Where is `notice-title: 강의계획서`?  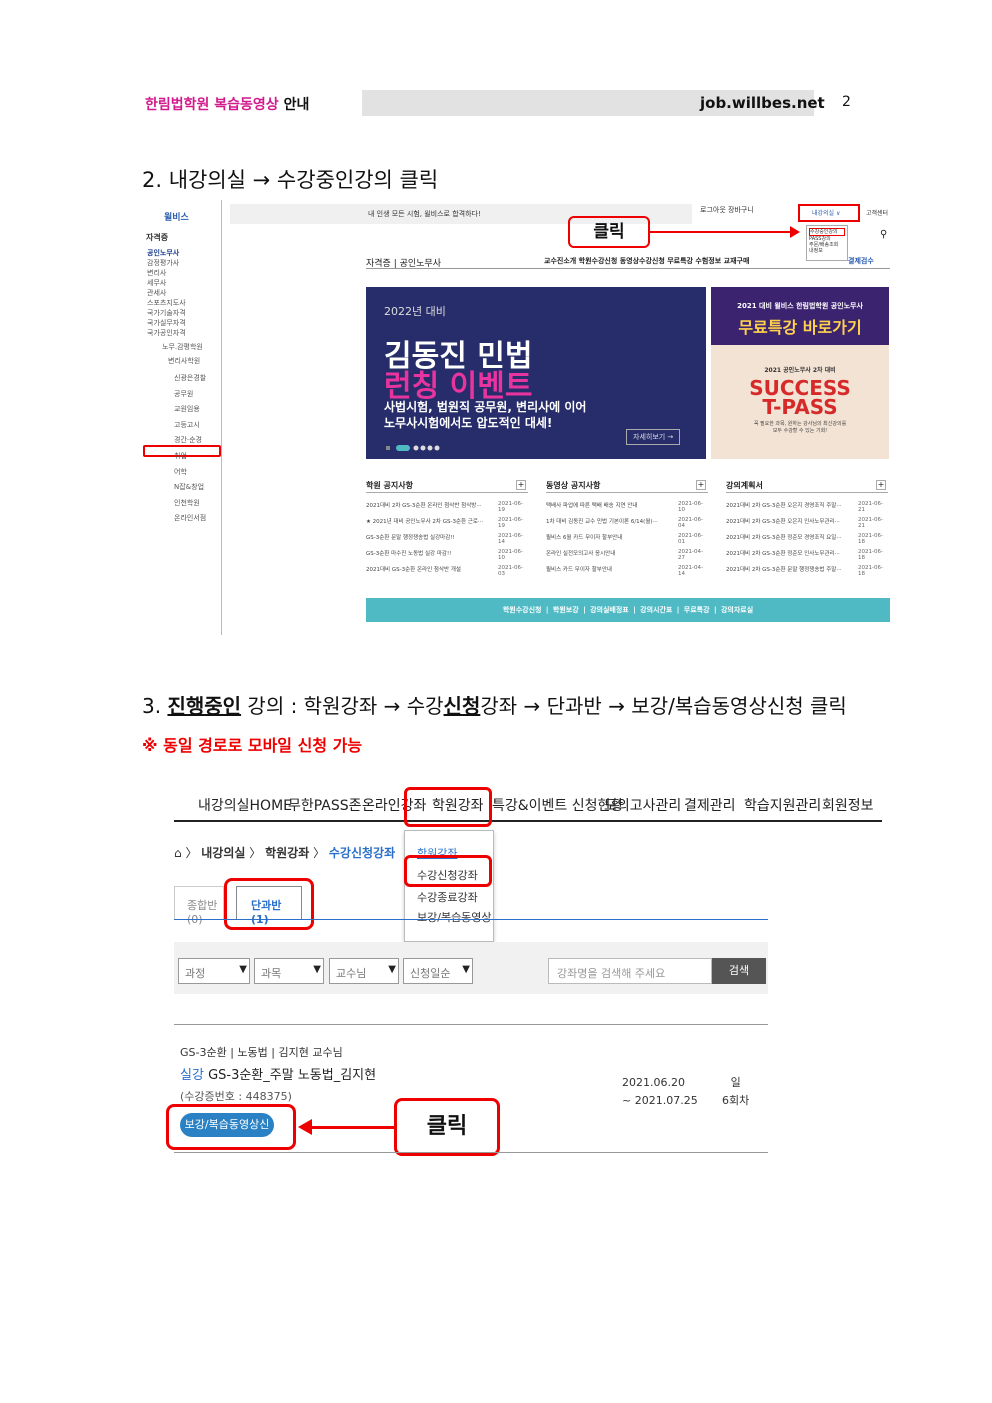 notice-title: 강의계획서 is located at coordinates (744, 485).